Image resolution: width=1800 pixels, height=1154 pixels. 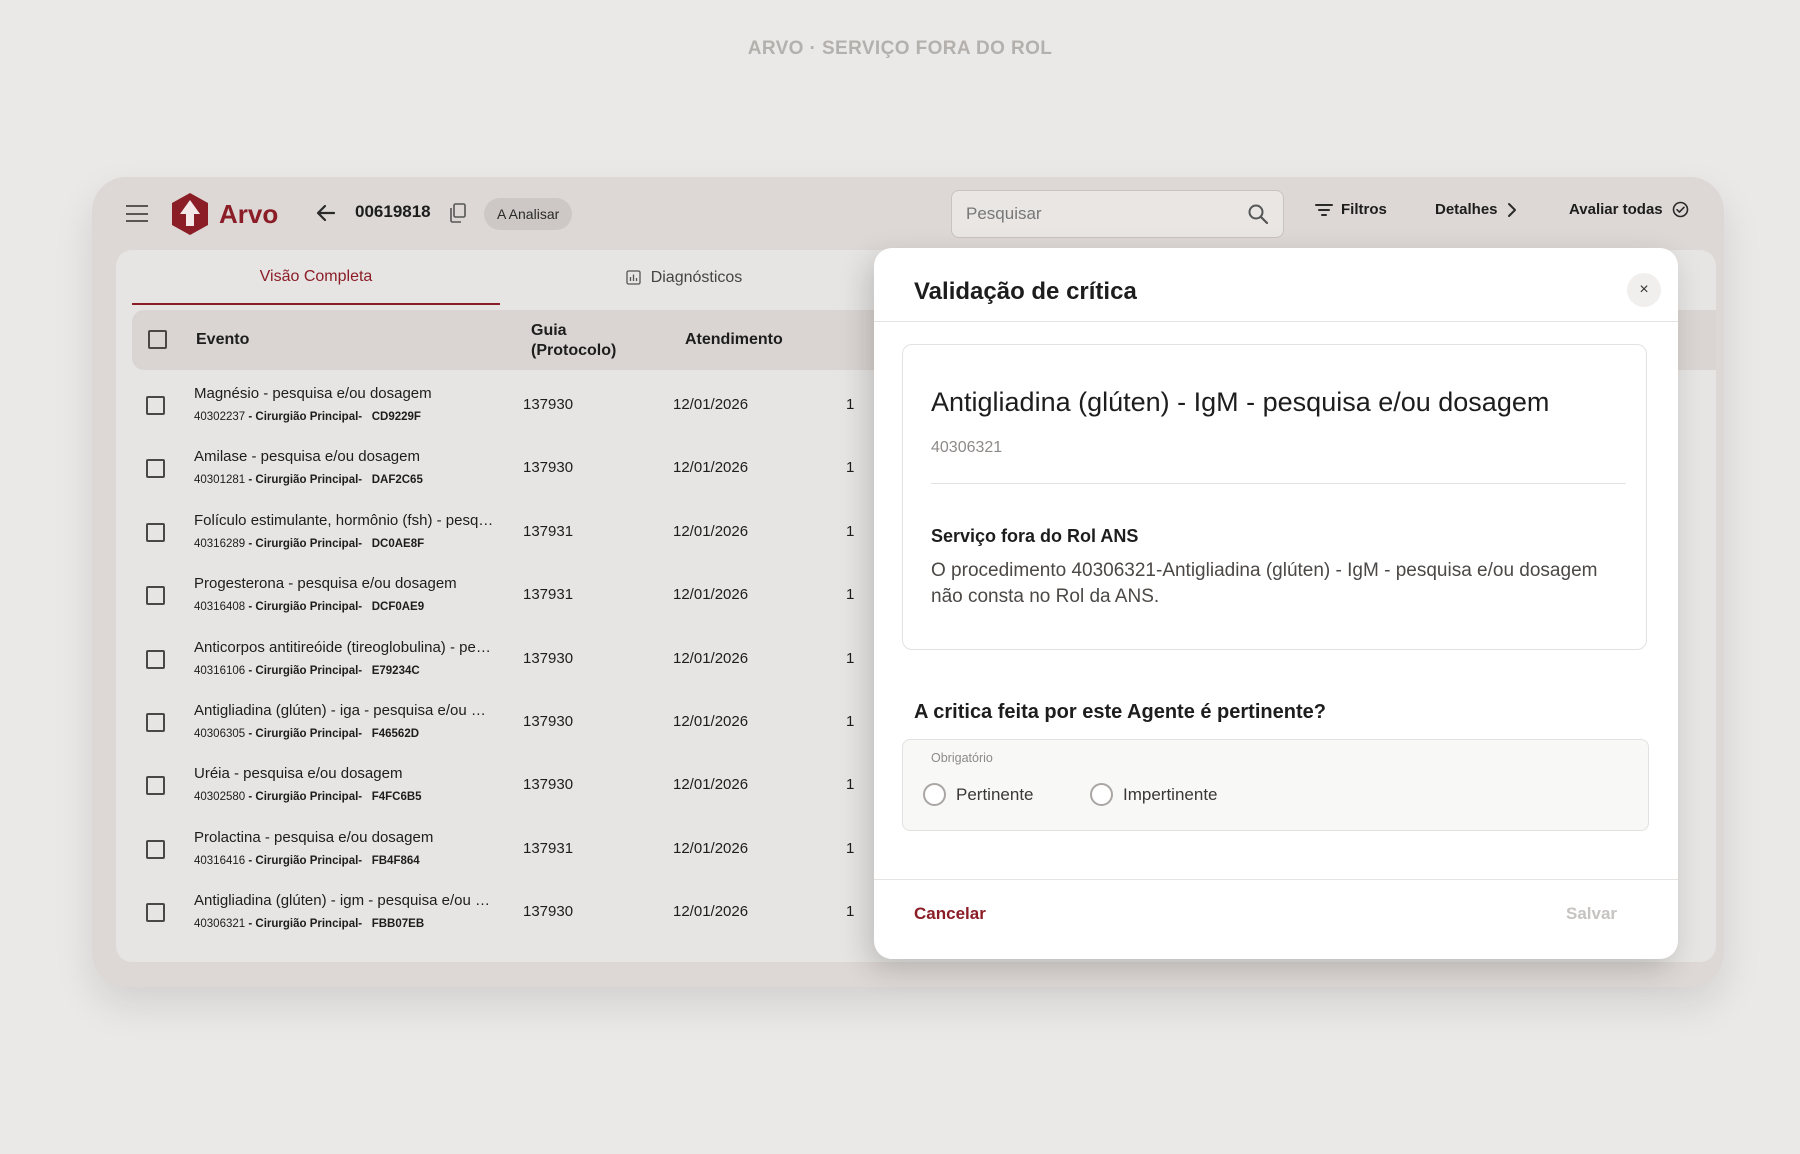 I want to click on event-name: Progesterona - pesquisa e/ou dosagem, so click(x=325, y=584).